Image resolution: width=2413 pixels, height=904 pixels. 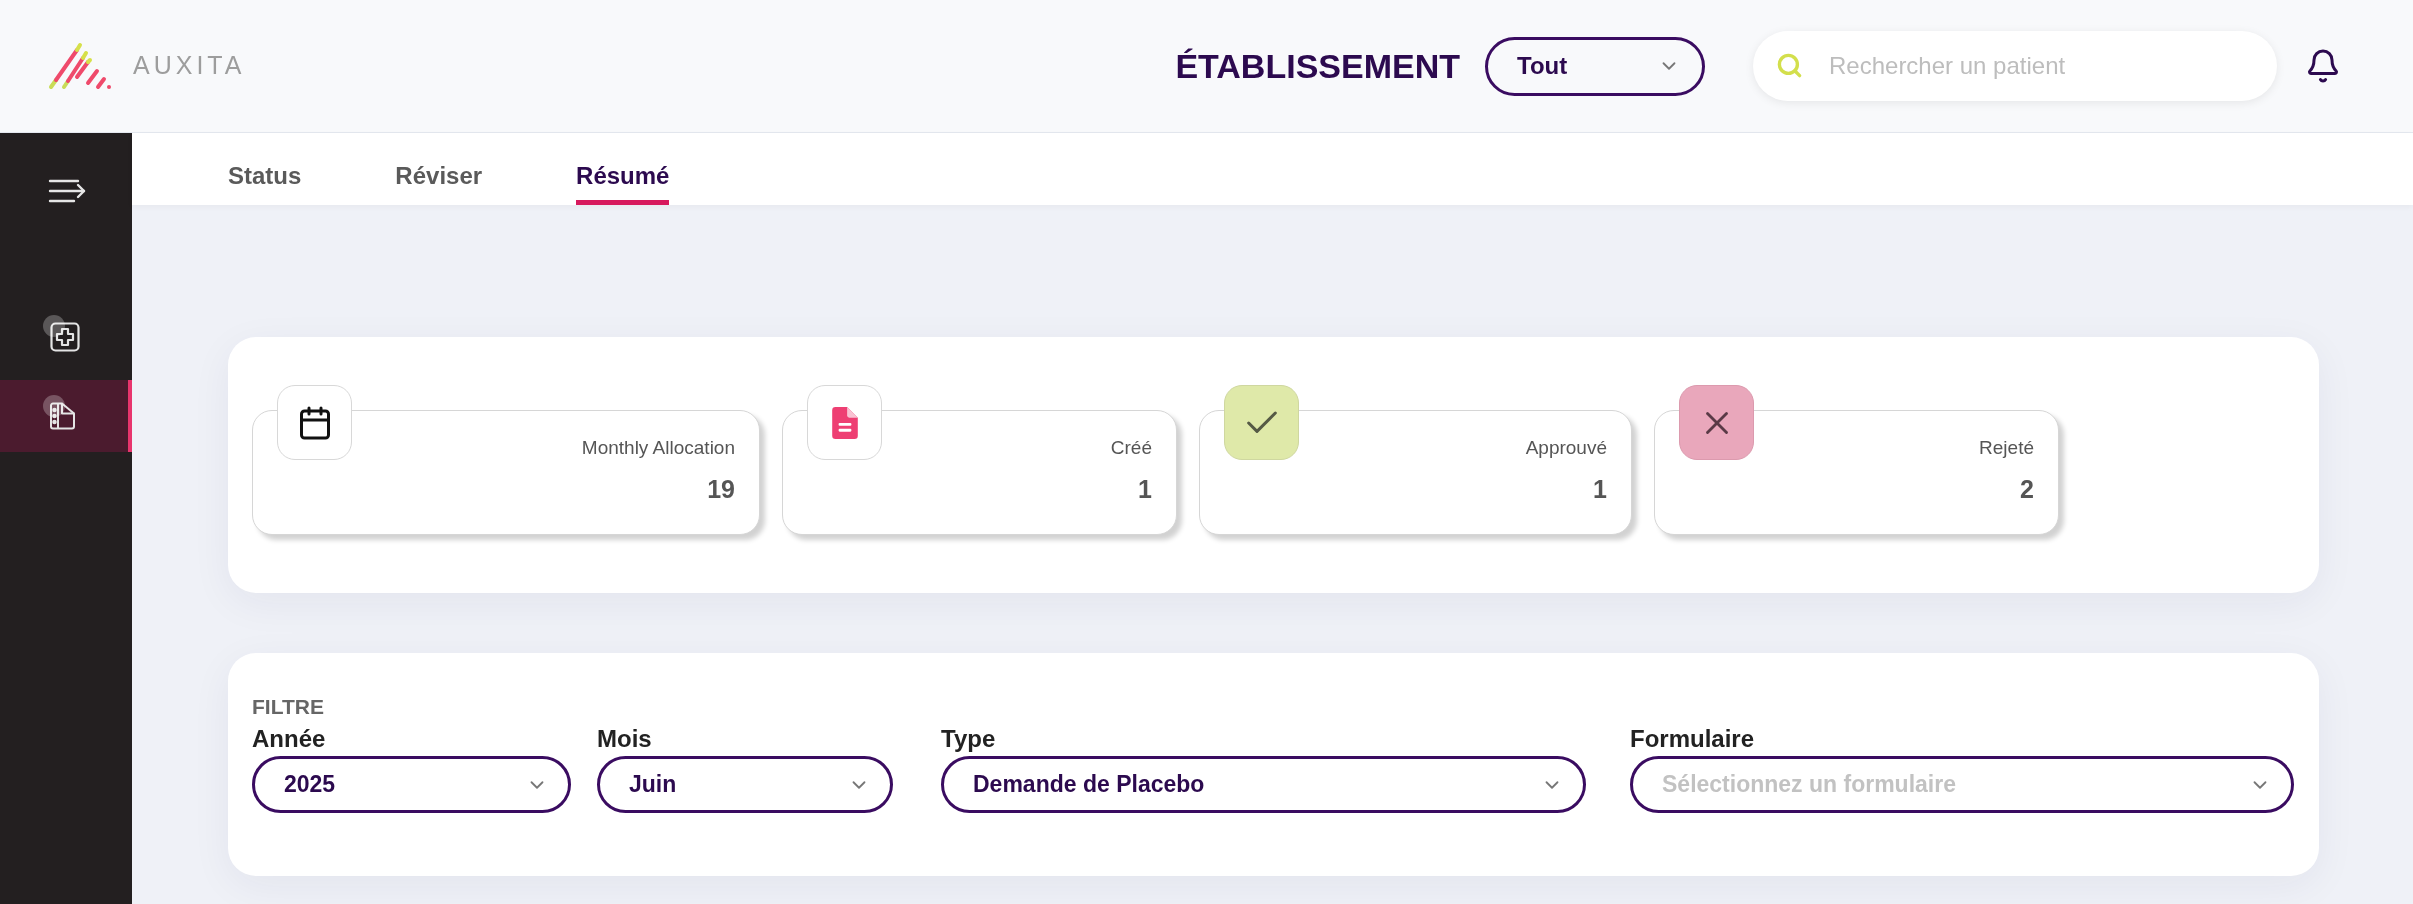 I want to click on stat-label: Monthly Allocation, so click(x=658, y=448).